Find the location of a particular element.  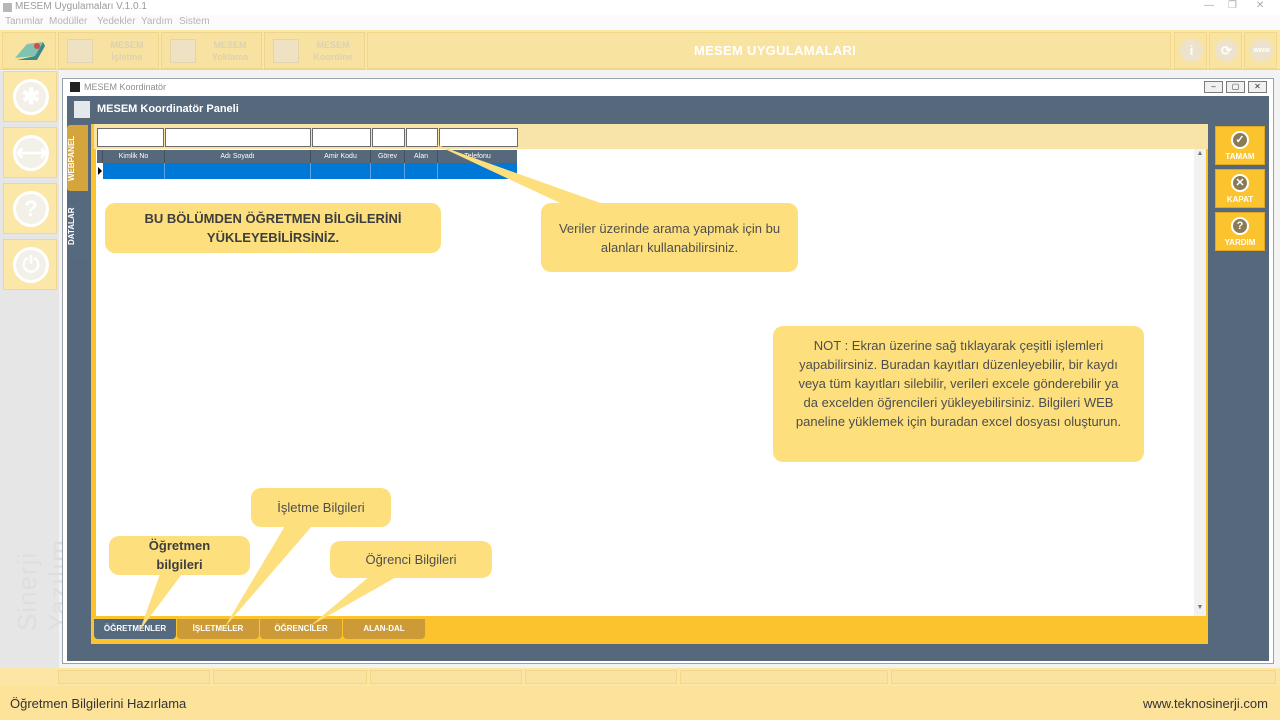

close-button: ✕ is located at coordinates (1260, 5).